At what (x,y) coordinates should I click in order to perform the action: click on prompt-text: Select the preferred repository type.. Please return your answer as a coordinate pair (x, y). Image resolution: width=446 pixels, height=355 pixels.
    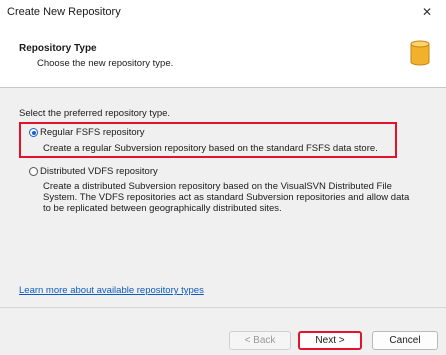
    Looking at the image, I should click on (95, 113).